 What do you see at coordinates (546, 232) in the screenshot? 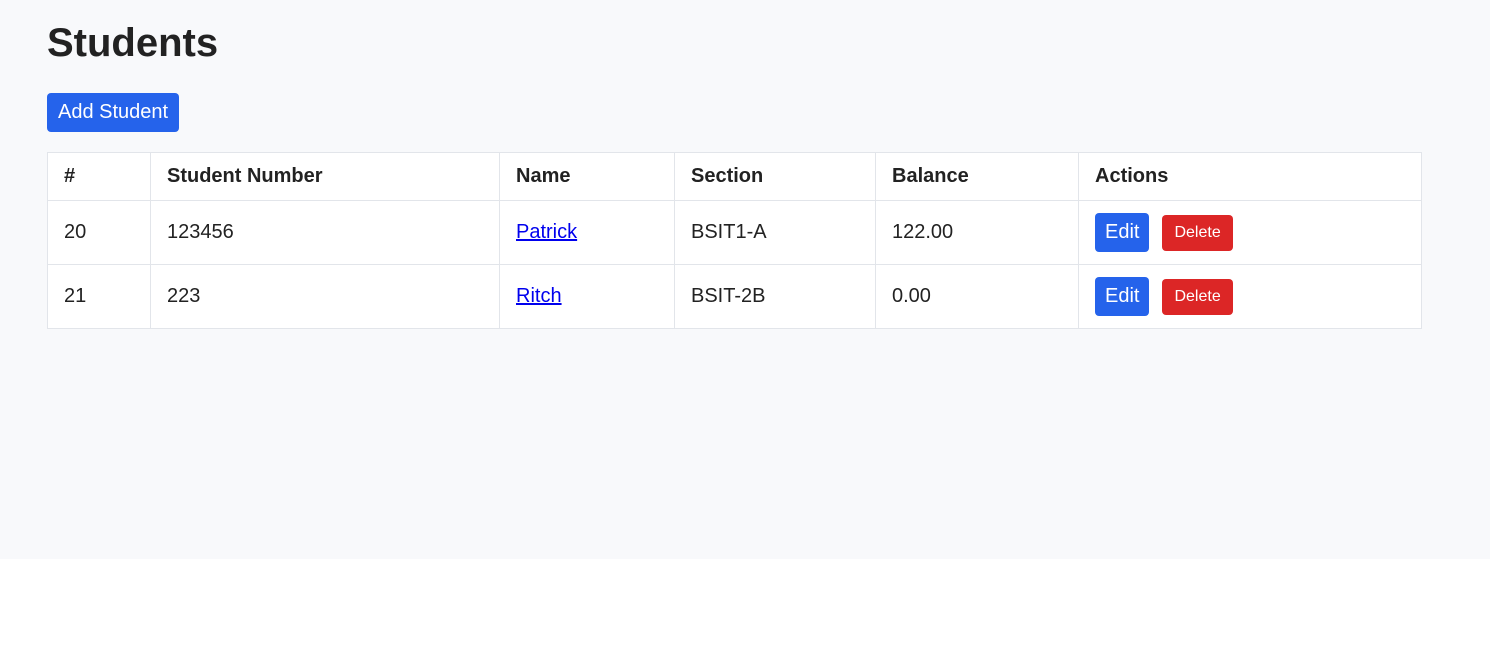
I see `student-name-link: Patrick` at bounding box center [546, 232].